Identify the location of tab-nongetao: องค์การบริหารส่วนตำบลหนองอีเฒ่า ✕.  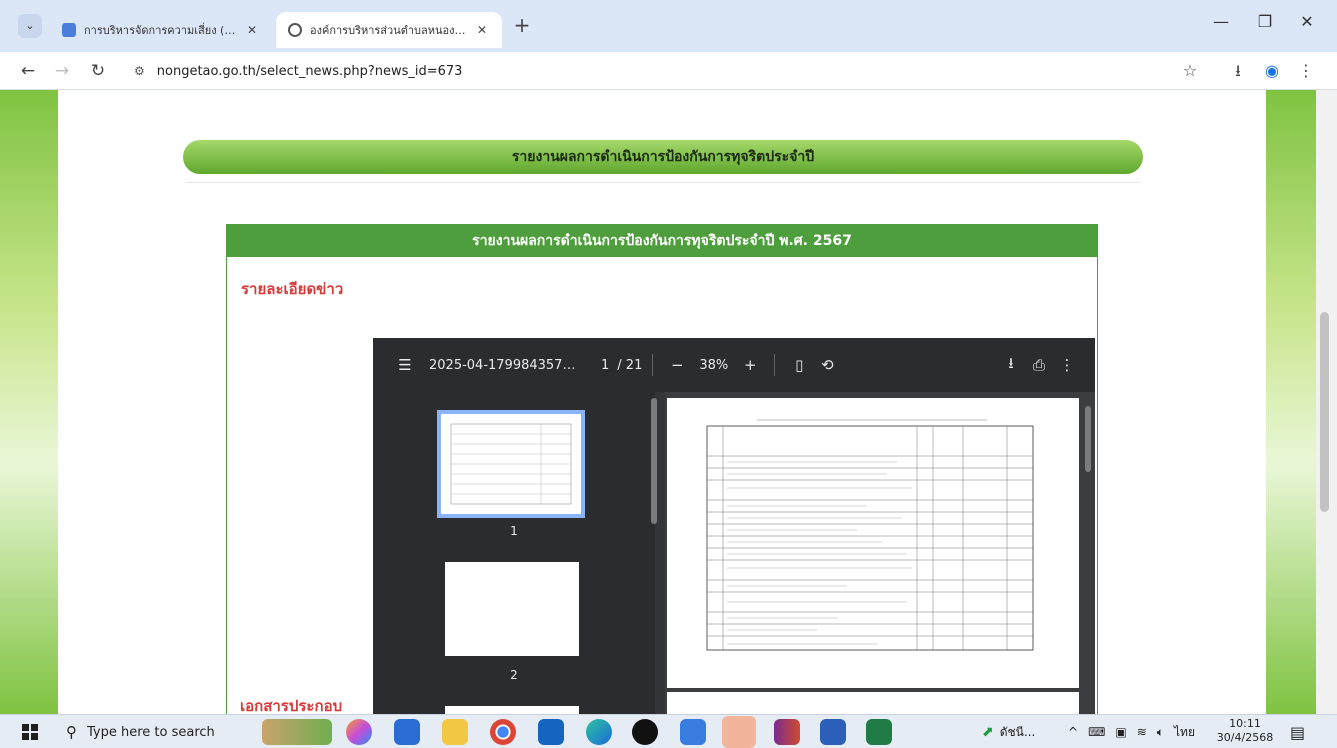
(389, 30).